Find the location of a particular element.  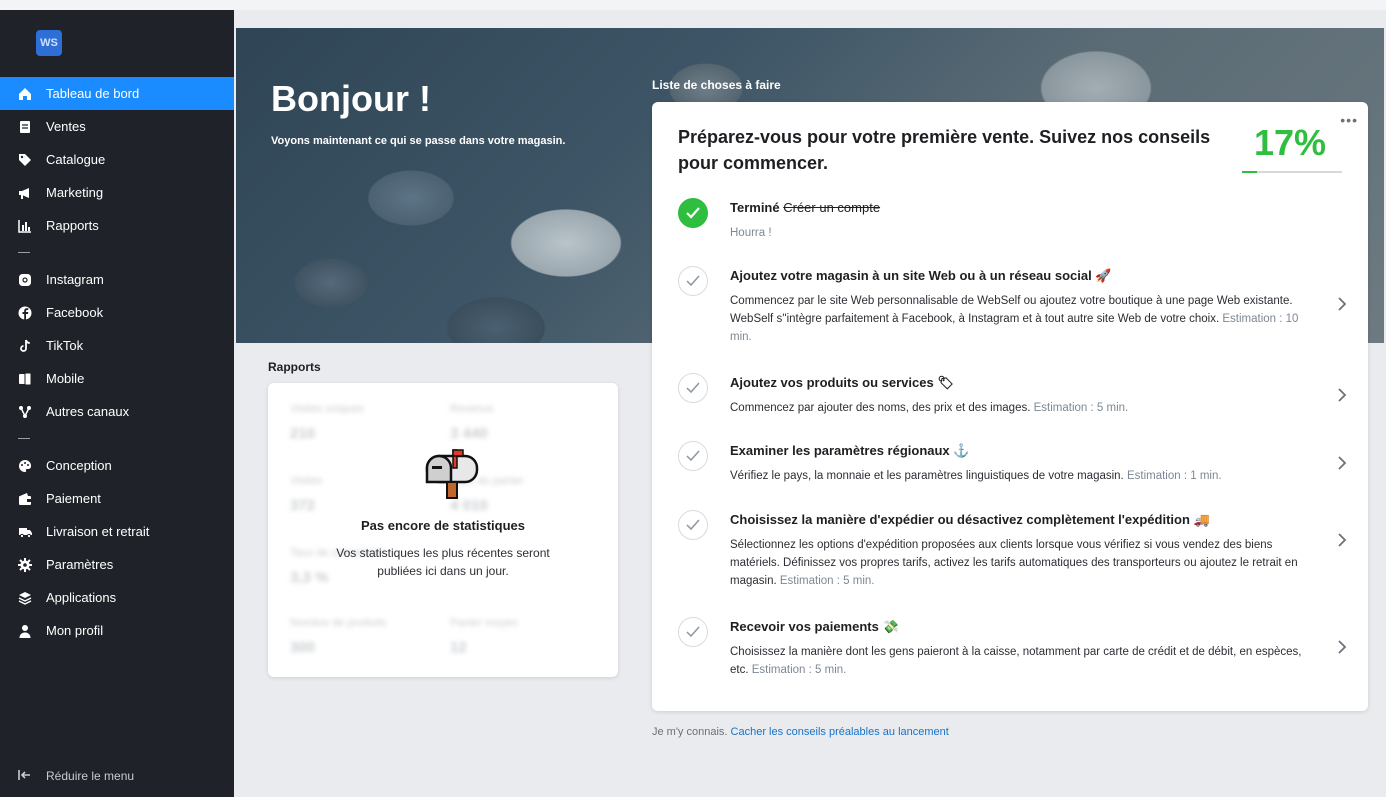

sidebar-item-label: Applications is located at coordinates (81, 597).